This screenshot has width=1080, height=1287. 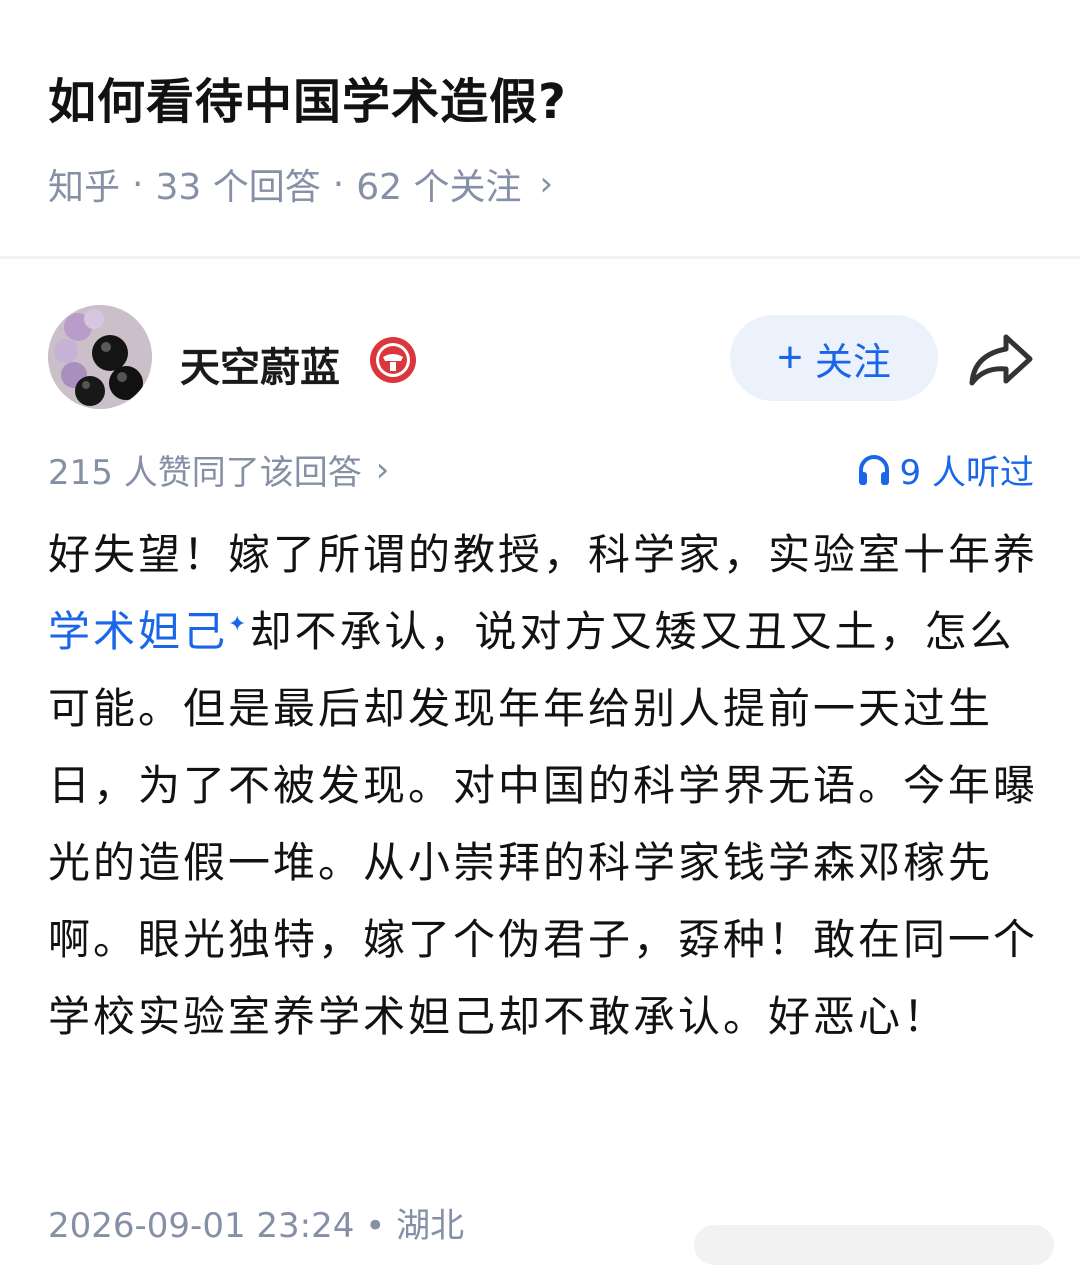 I want to click on headphone-icon, so click(x=873, y=469).